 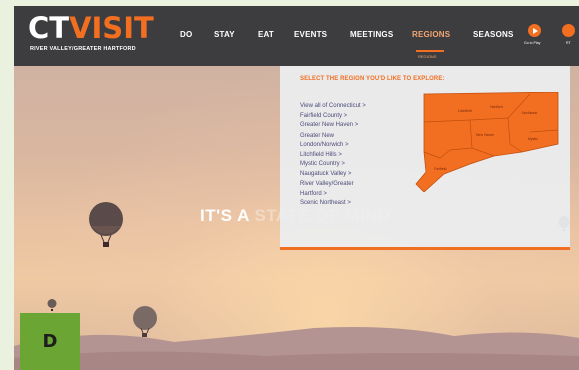 I want to click on nav-item-seasons: SEASONS, so click(x=493, y=34).